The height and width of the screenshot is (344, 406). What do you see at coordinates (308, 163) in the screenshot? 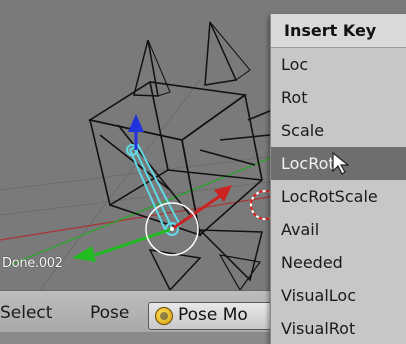
I see `menu-item-locrot-label: LocRot` at bounding box center [308, 163].